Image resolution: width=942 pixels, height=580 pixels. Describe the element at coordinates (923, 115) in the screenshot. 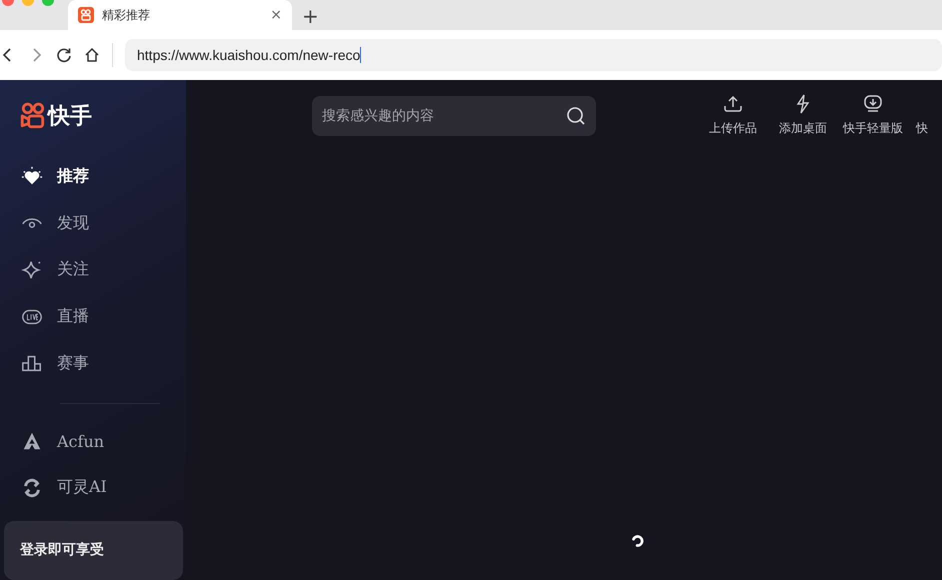

I see `toolbar-item: 快` at that location.